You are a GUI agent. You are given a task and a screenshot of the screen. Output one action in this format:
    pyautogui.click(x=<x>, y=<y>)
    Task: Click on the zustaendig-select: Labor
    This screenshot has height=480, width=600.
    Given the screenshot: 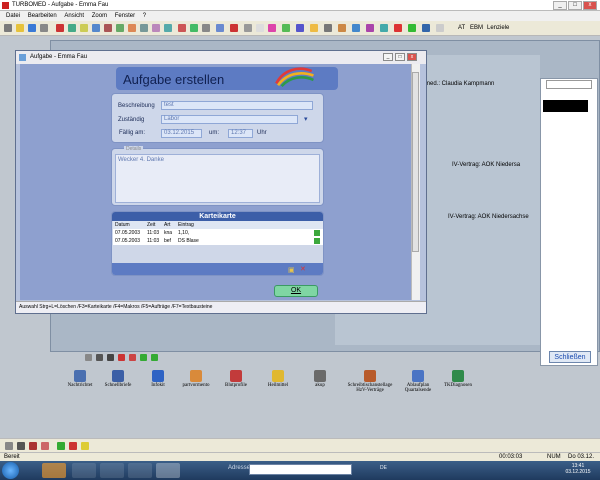 What is the action you would take?
    pyautogui.click(x=229, y=119)
    